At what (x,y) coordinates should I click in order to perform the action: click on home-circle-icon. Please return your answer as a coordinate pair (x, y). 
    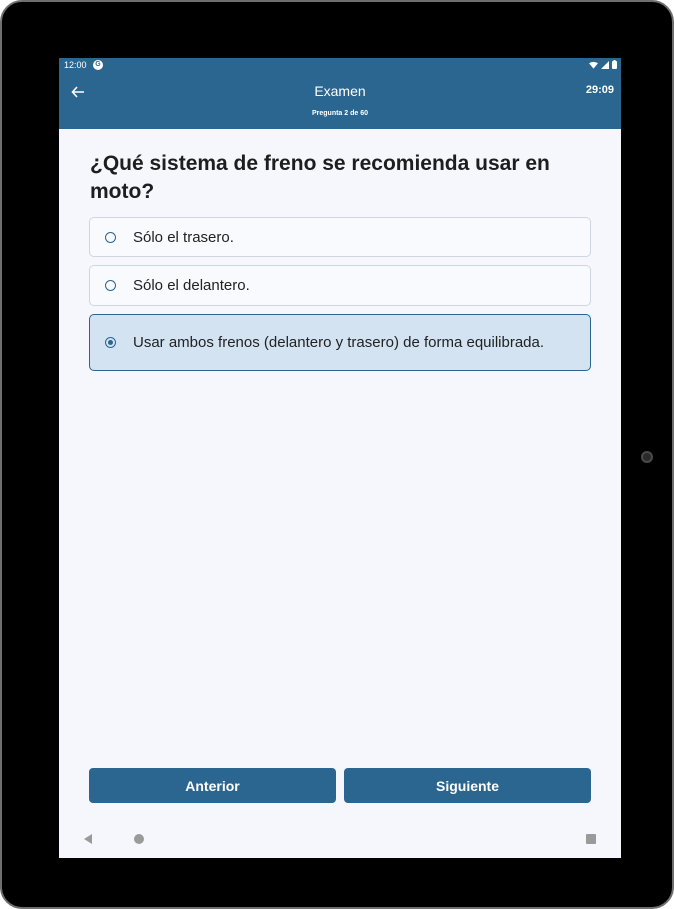
    Looking at the image, I should click on (139, 839).